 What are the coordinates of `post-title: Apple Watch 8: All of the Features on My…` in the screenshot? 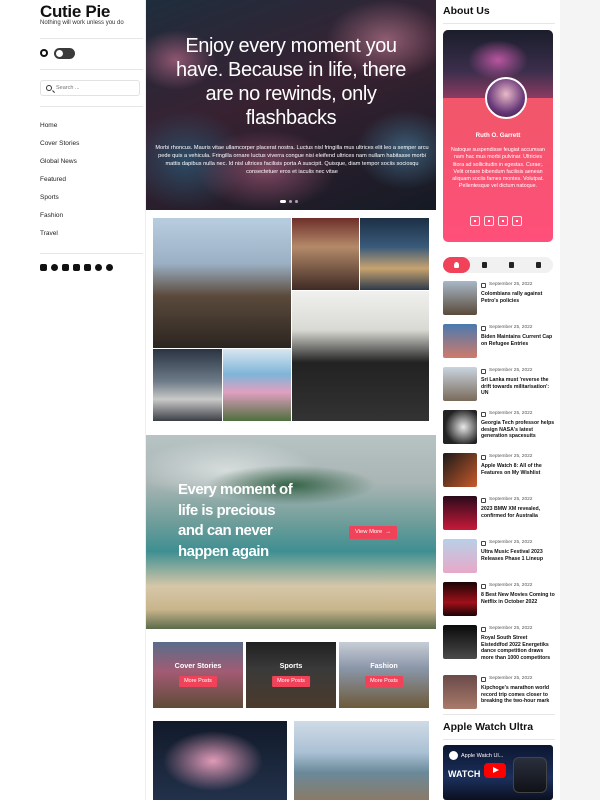 It's located at (518, 469).